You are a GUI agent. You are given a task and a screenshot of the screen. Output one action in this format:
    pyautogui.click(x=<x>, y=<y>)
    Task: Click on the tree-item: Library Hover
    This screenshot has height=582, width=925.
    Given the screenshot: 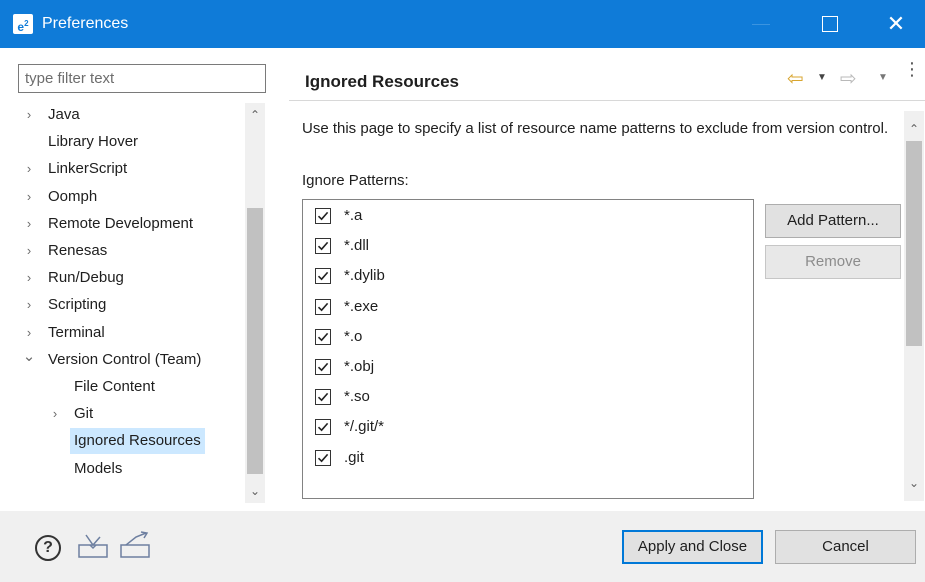 What is the action you would take?
    pyautogui.click(x=82, y=142)
    